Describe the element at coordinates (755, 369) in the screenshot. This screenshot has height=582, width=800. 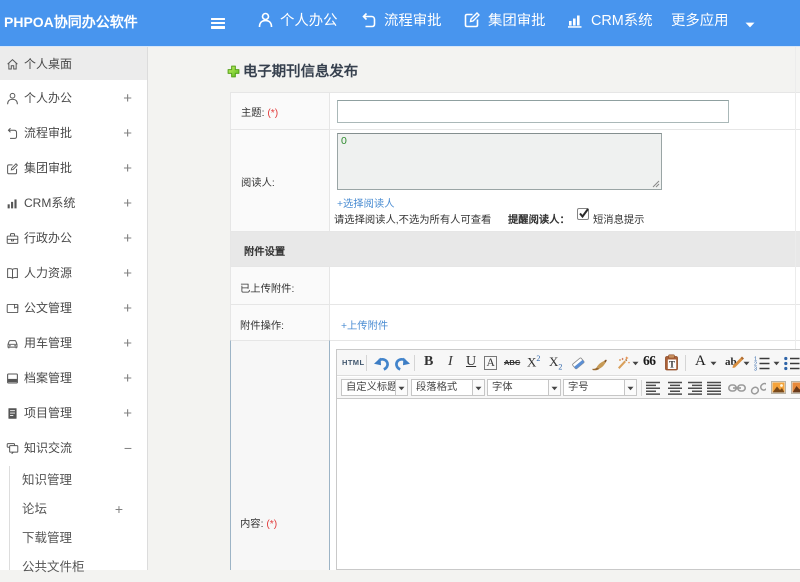
I see `svg-text: 3` at that location.